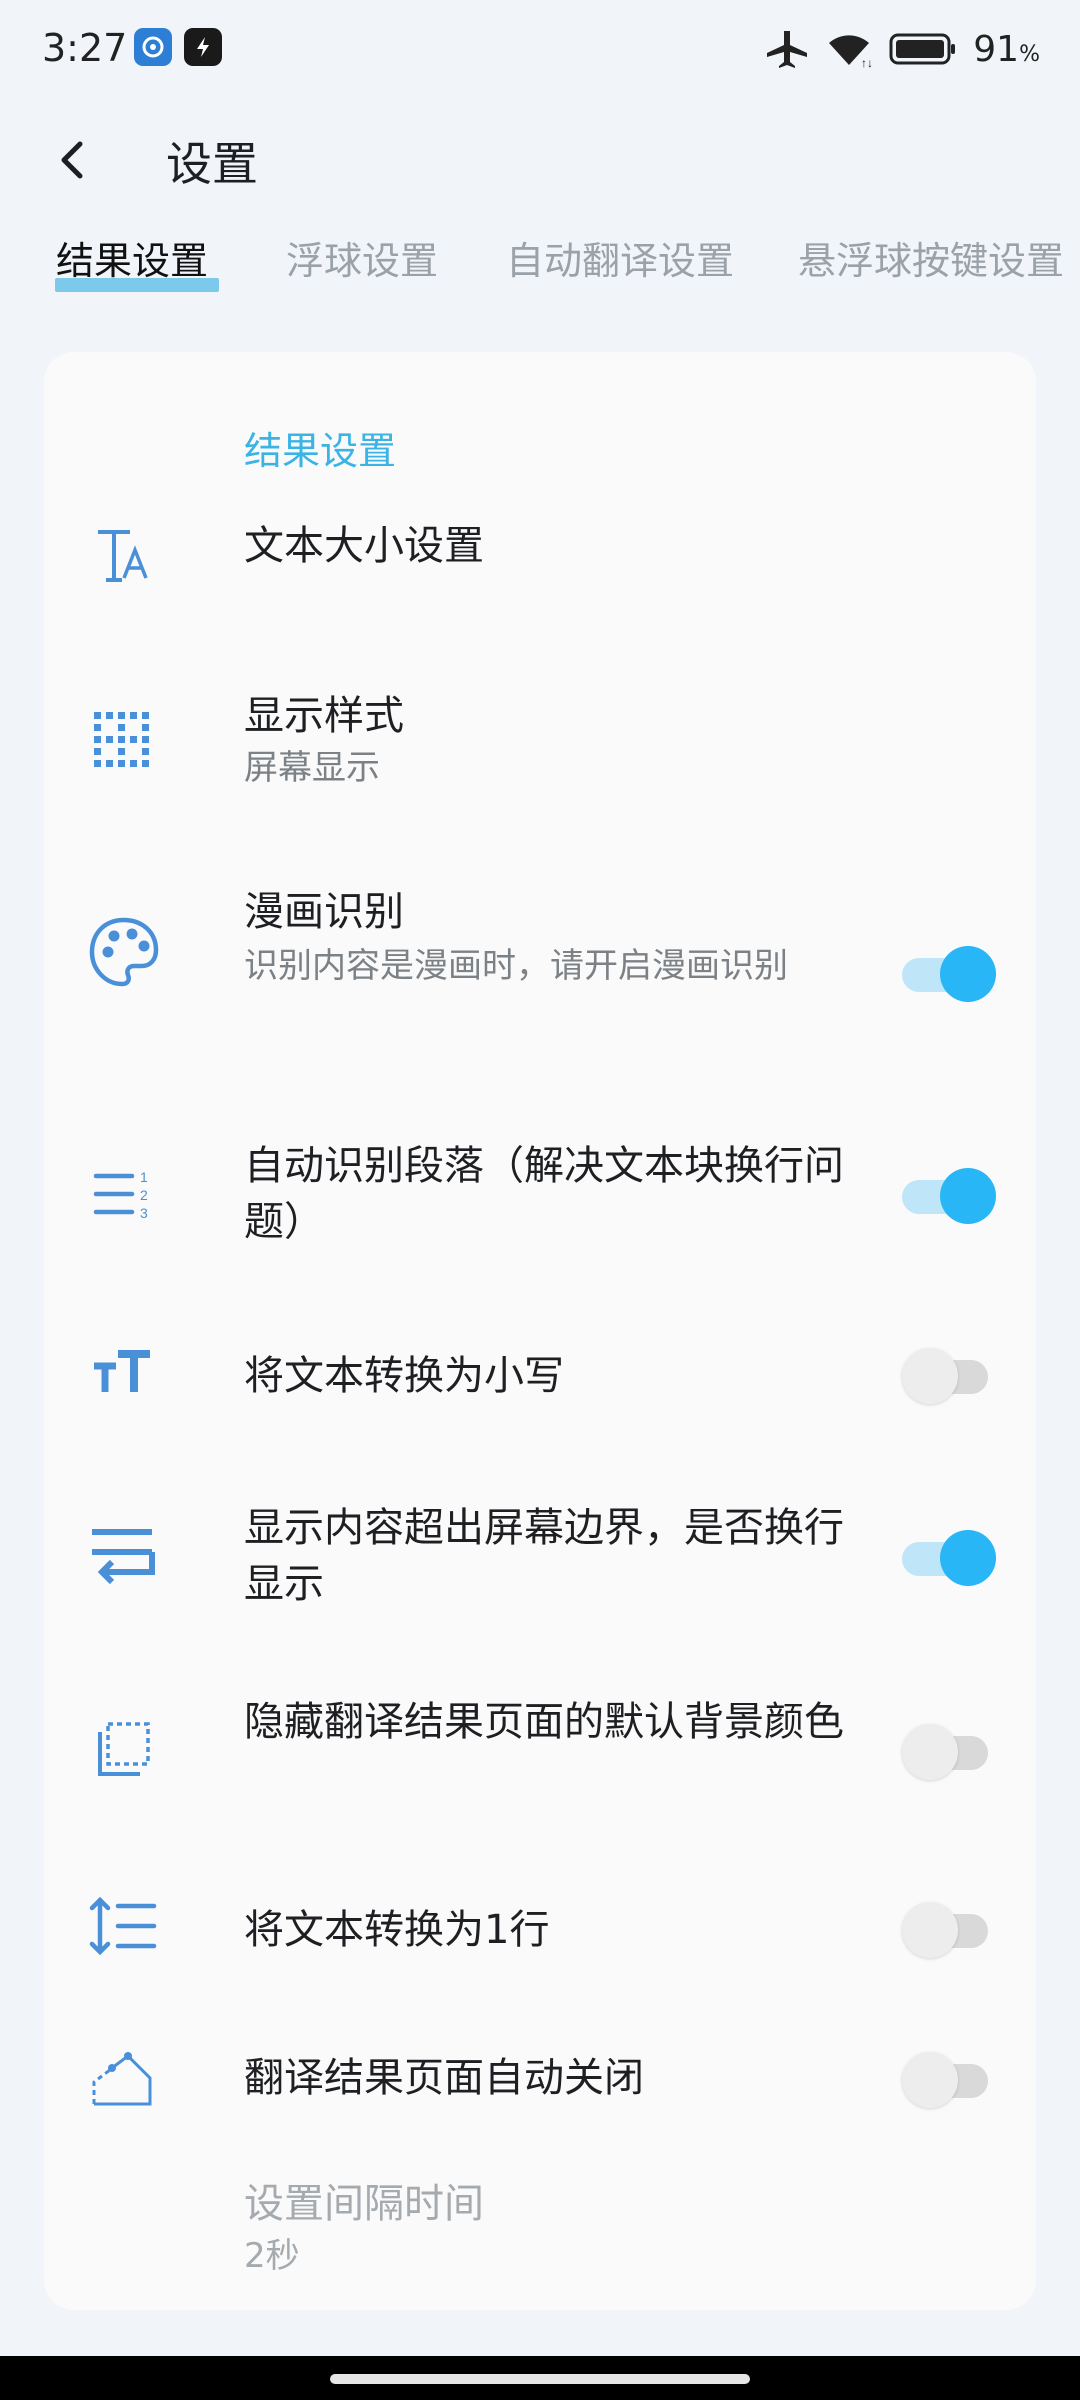 The height and width of the screenshot is (2400, 1080). I want to click on text-size-icon, so click(123, 556).